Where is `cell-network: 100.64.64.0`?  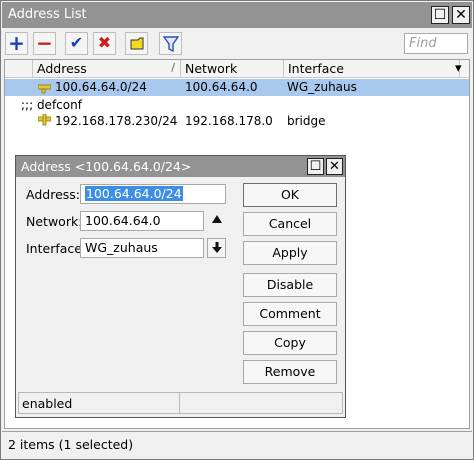
cell-network: 100.64.64.0 is located at coordinates (221, 87).